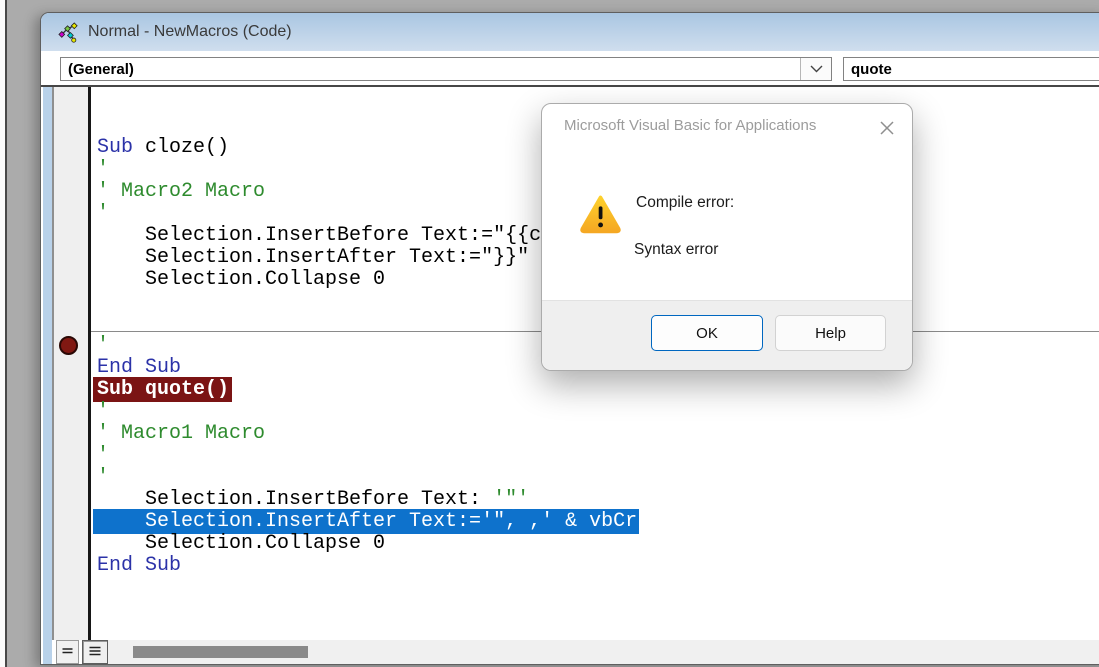 Image resolution: width=1099 pixels, height=667 pixels. I want to click on code-line: Selection.InsertBefore Text: '"', so click(595, 500).